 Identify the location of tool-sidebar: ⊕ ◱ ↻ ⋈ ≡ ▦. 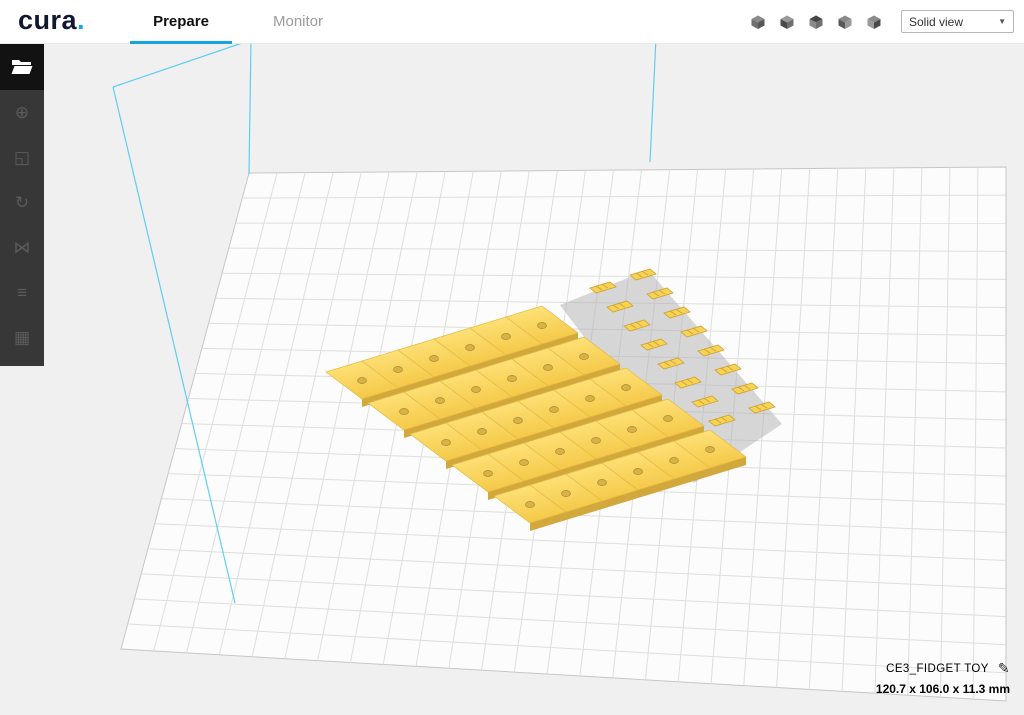
(22, 205).